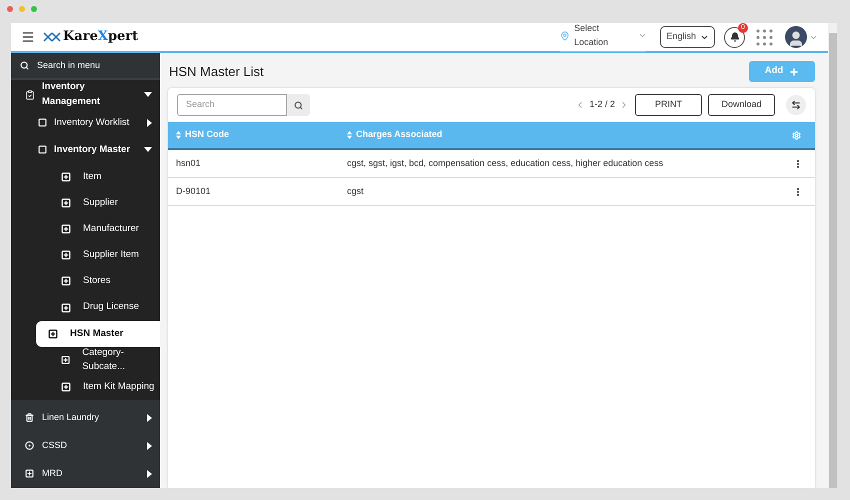 The height and width of the screenshot is (500, 850). I want to click on menu-search-field: Search in menu, so click(85, 66).